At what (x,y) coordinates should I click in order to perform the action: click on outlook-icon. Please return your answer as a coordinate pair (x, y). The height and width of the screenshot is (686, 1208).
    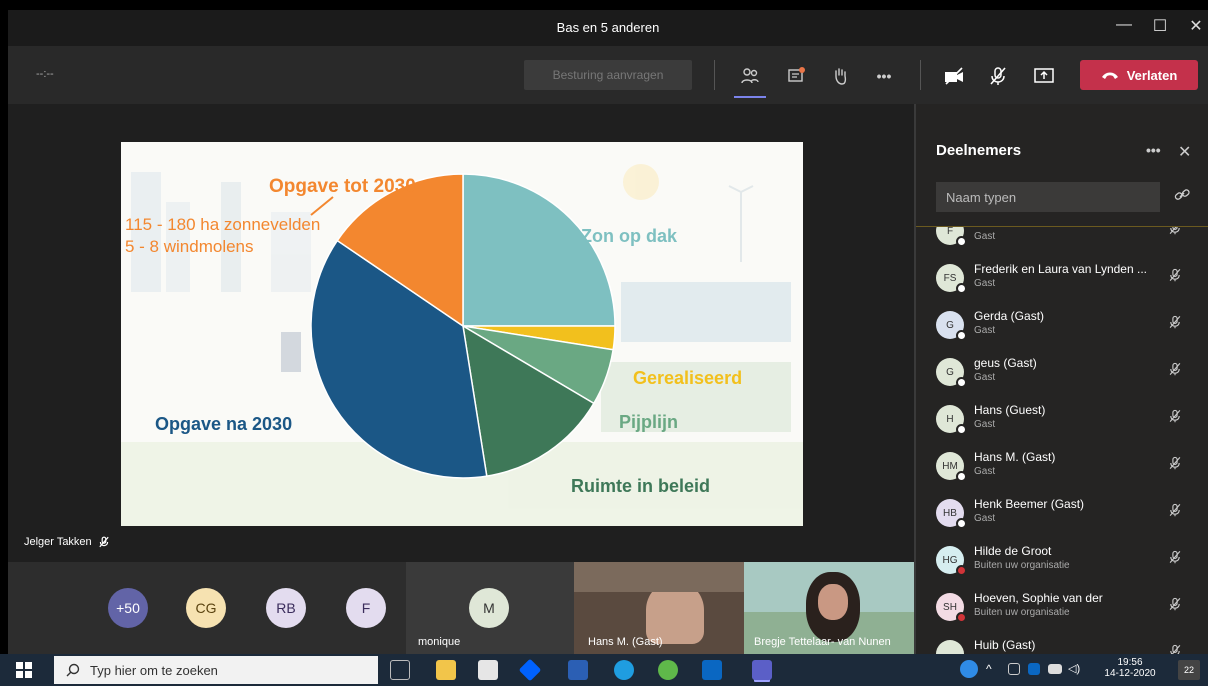
    Looking at the image, I should click on (712, 670).